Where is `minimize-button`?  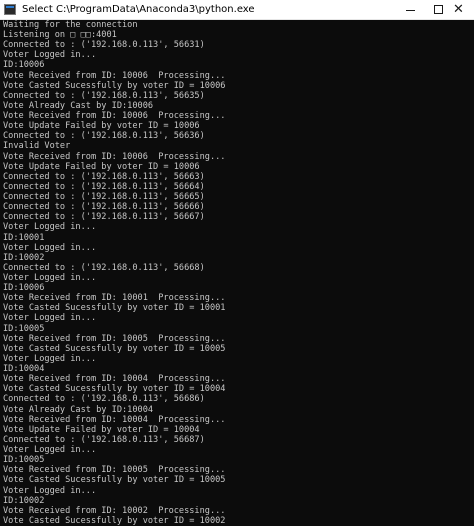
minimize-button is located at coordinates (409, 10).